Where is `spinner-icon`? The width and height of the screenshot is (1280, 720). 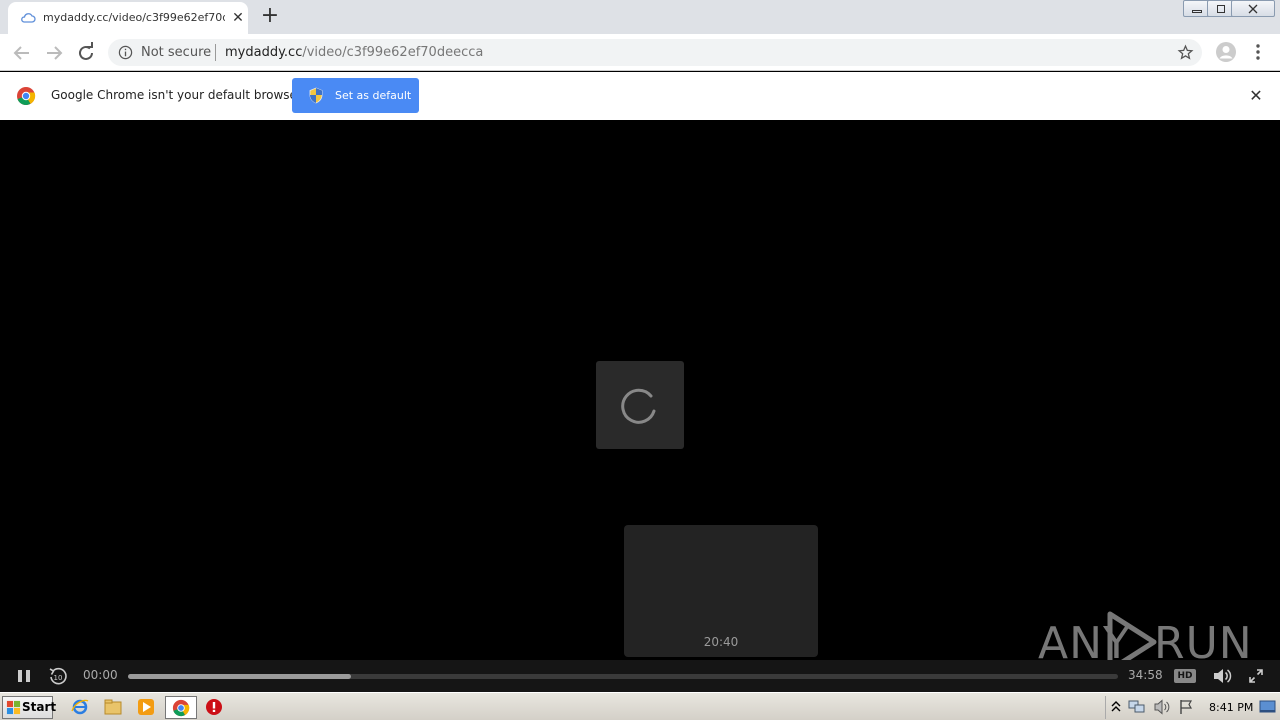
spinner-icon is located at coordinates (638, 406).